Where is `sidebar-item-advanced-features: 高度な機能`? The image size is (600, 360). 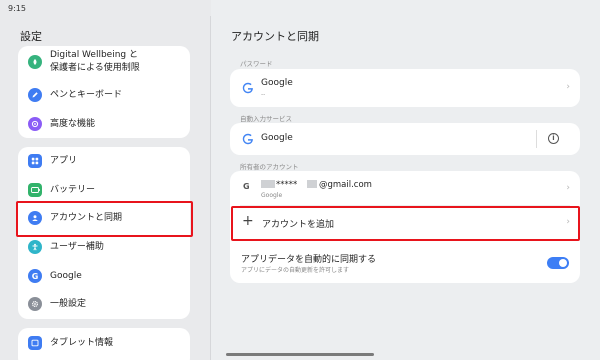 sidebar-item-advanced-features: 高度な機能 is located at coordinates (104, 124).